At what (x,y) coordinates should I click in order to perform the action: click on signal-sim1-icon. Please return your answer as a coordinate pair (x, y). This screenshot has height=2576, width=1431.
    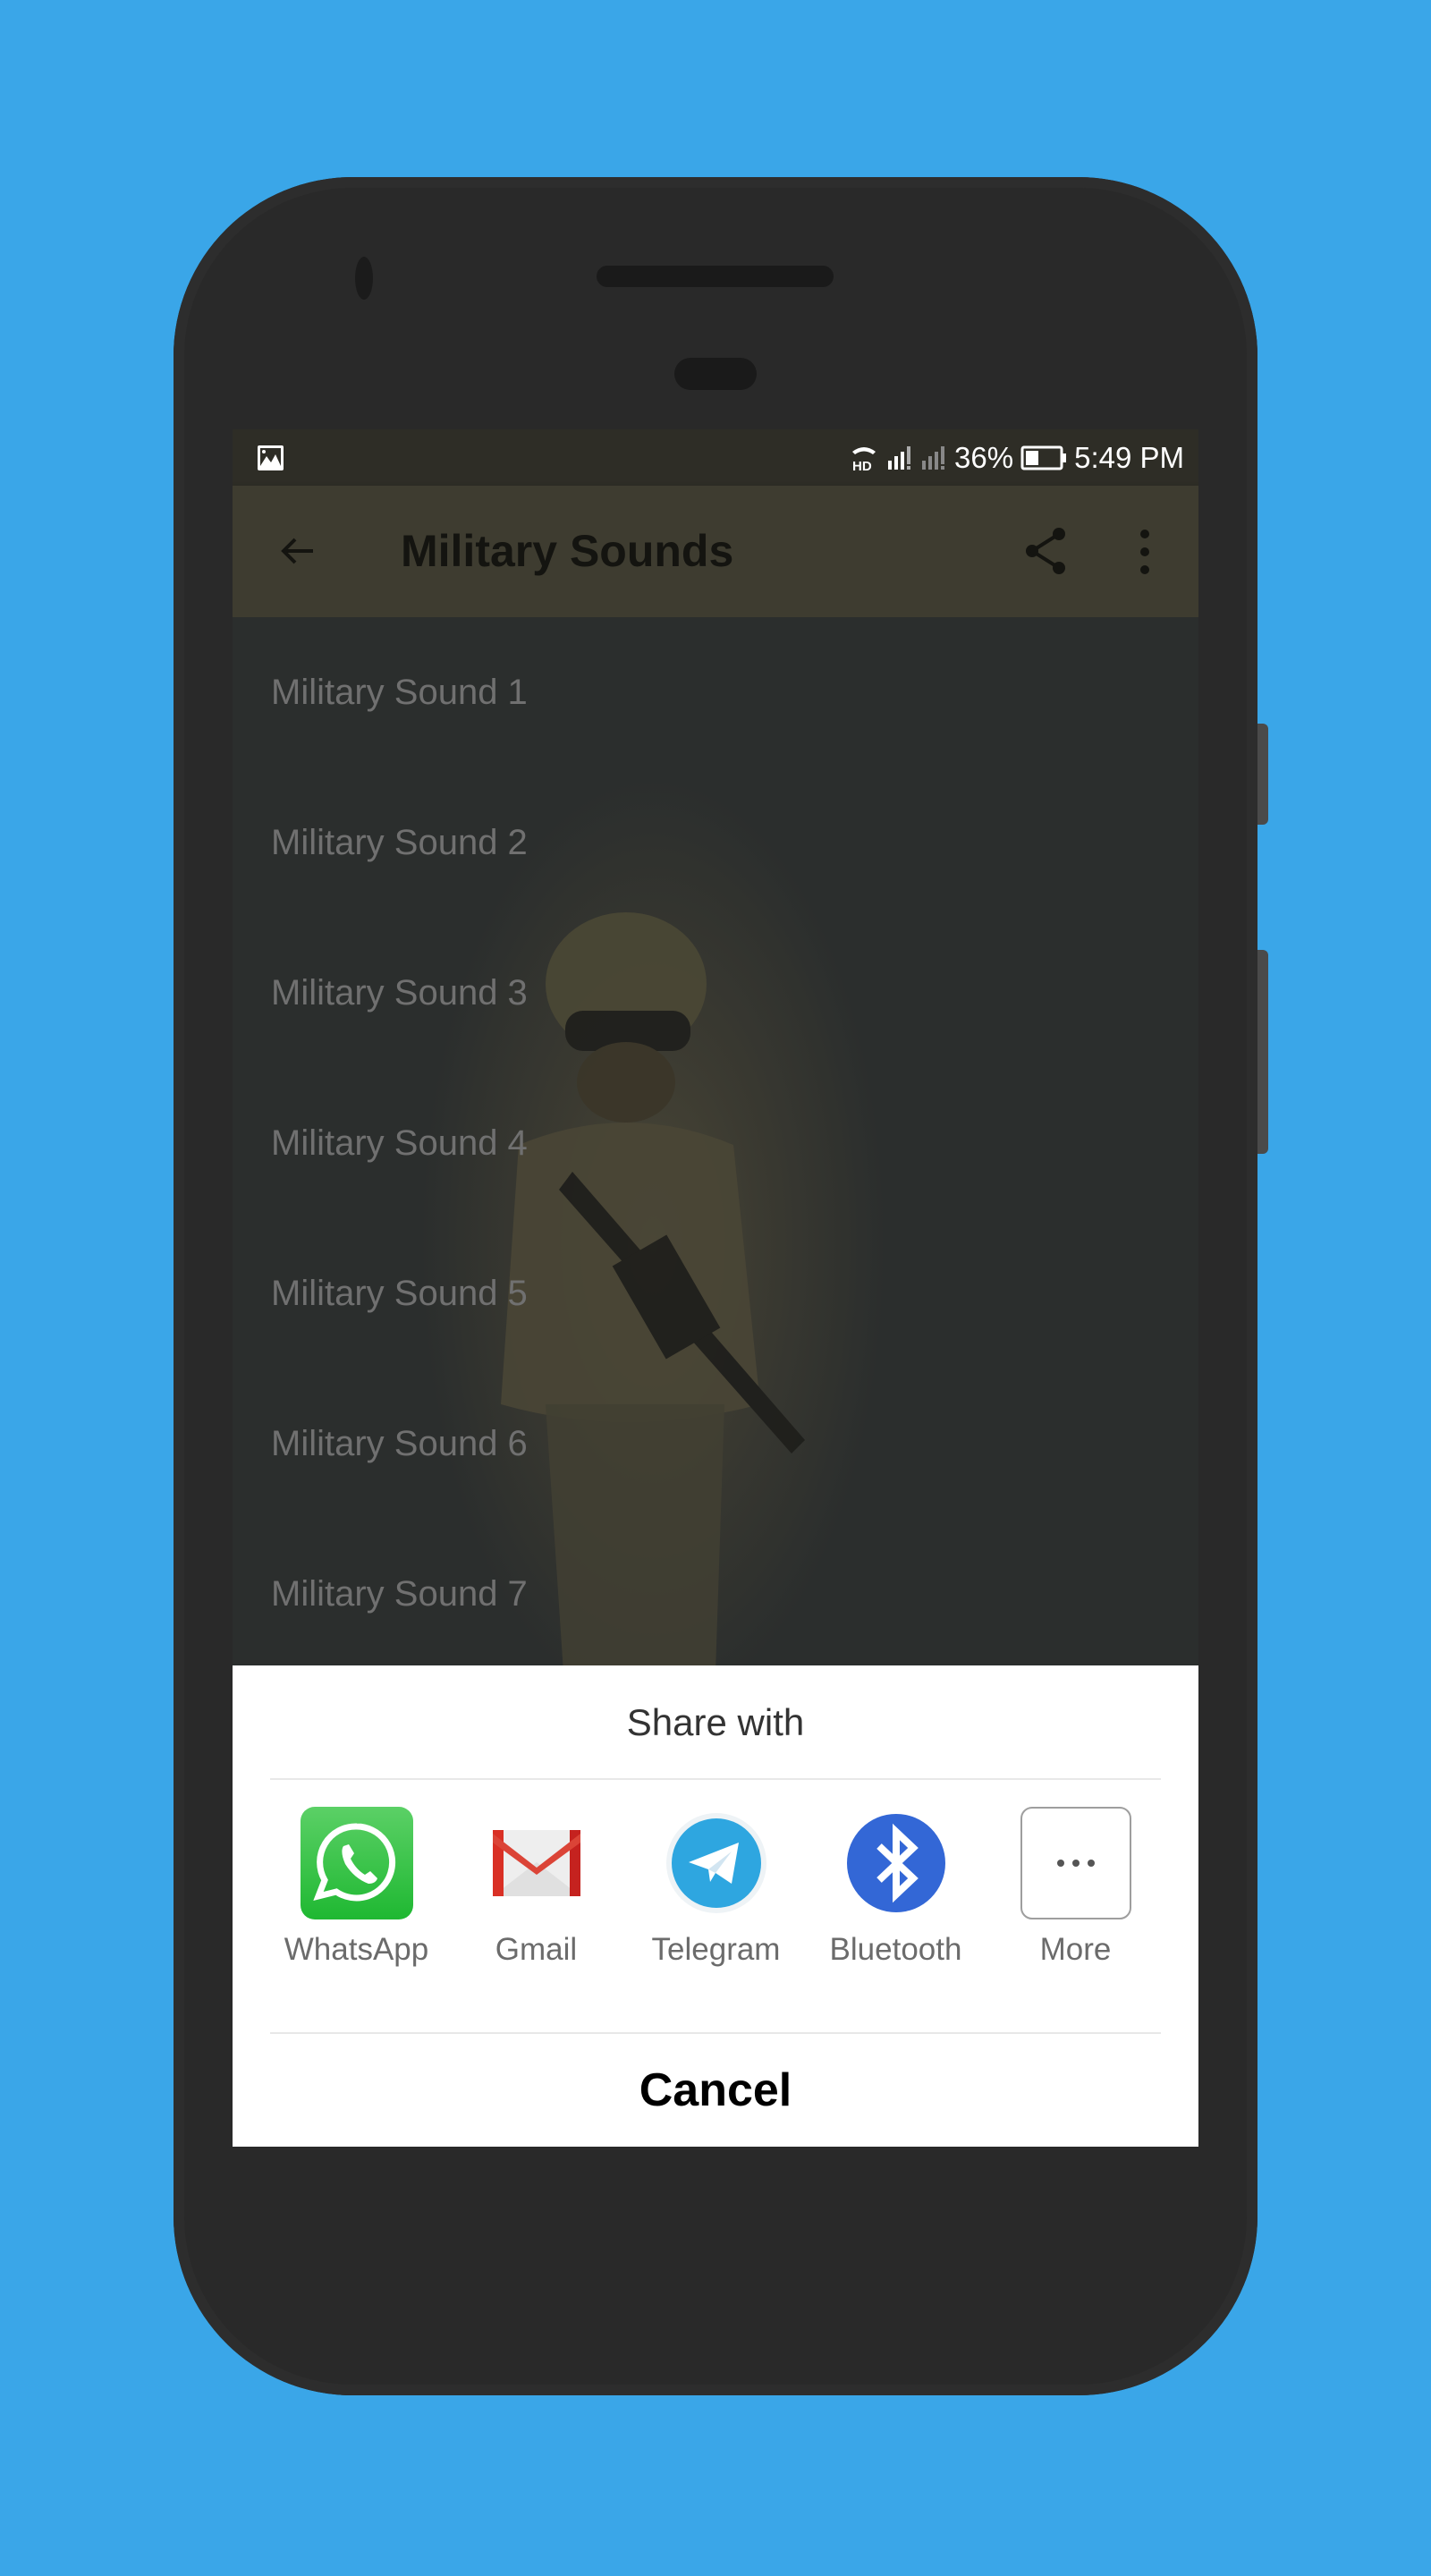
    Looking at the image, I should click on (900, 457).